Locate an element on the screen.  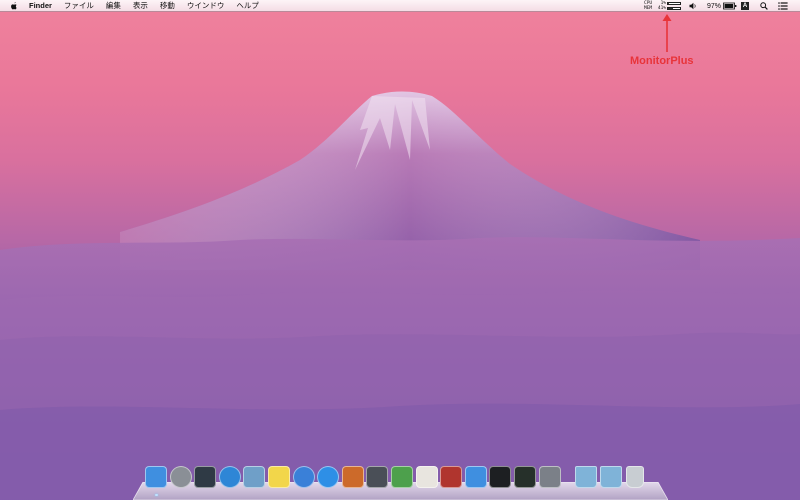
keynote-icon is located at coordinates (352, 477).